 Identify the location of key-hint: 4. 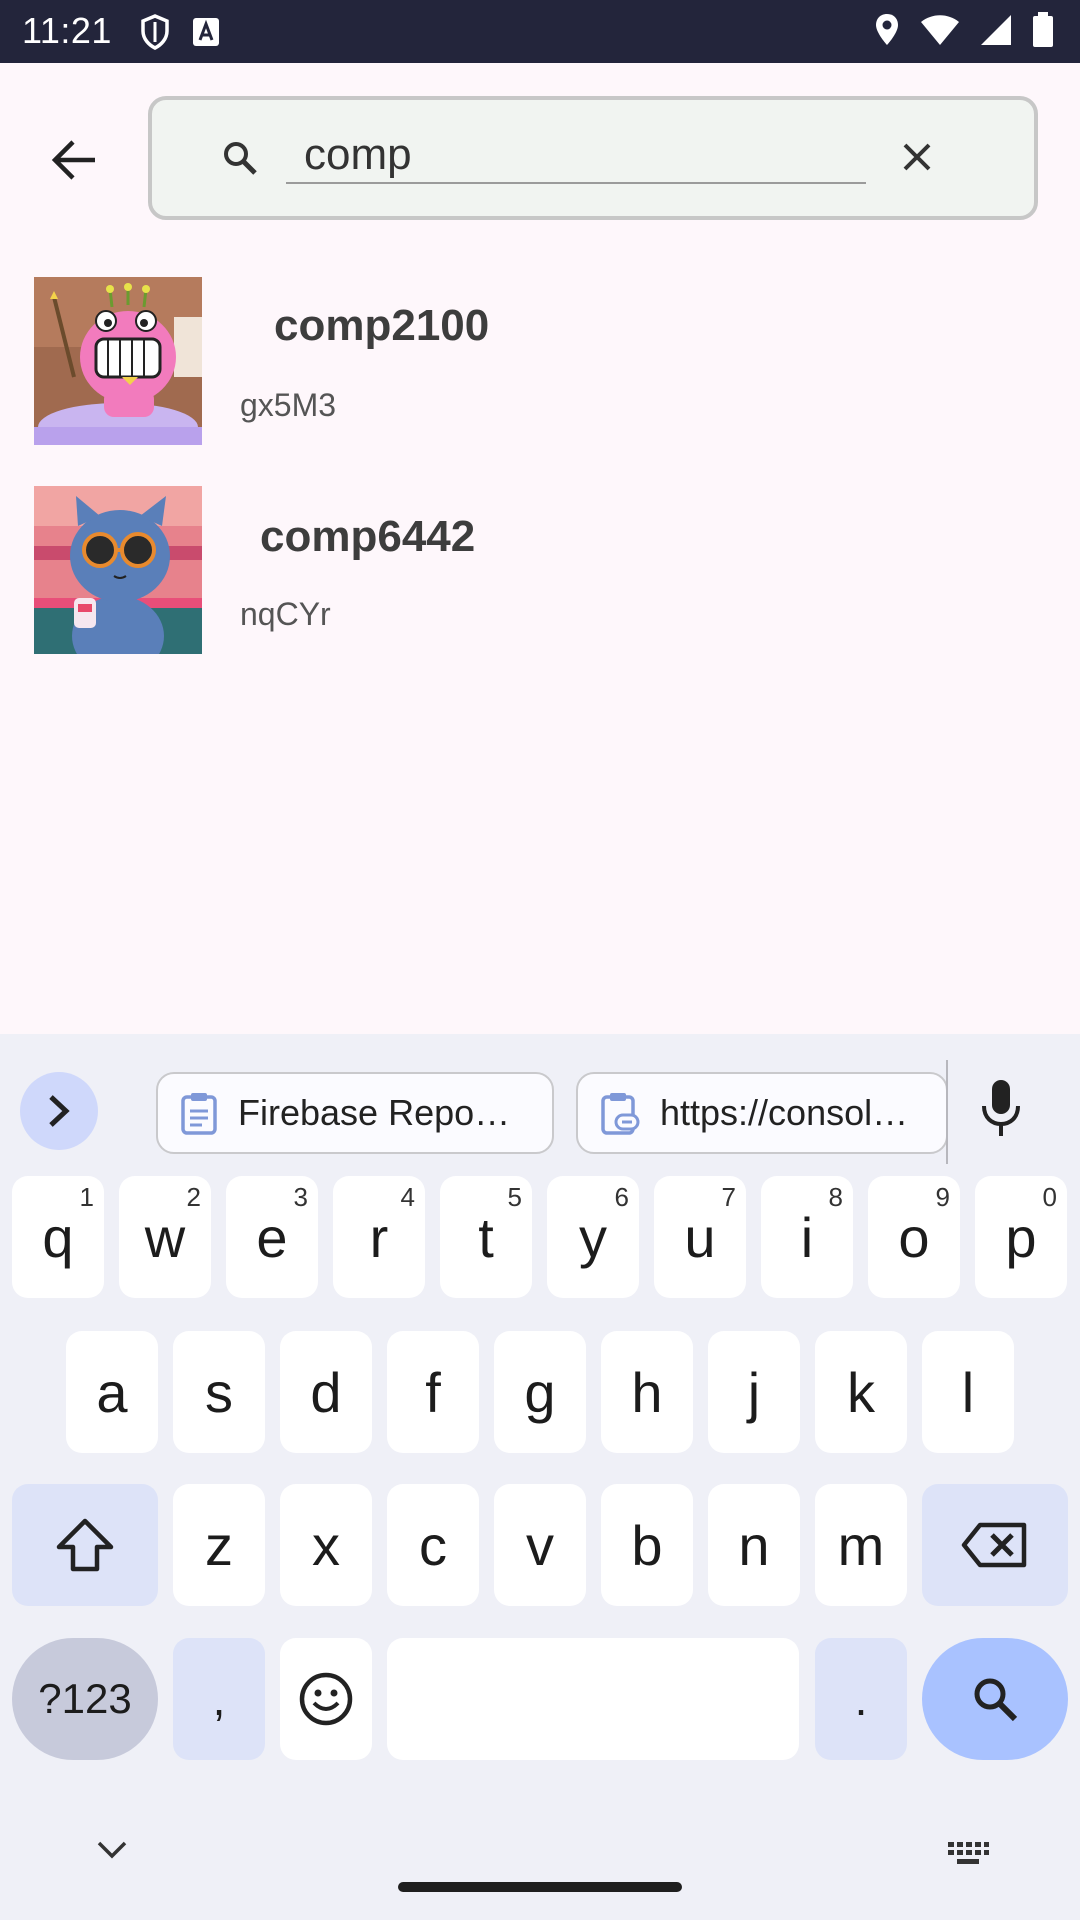
(407, 1197).